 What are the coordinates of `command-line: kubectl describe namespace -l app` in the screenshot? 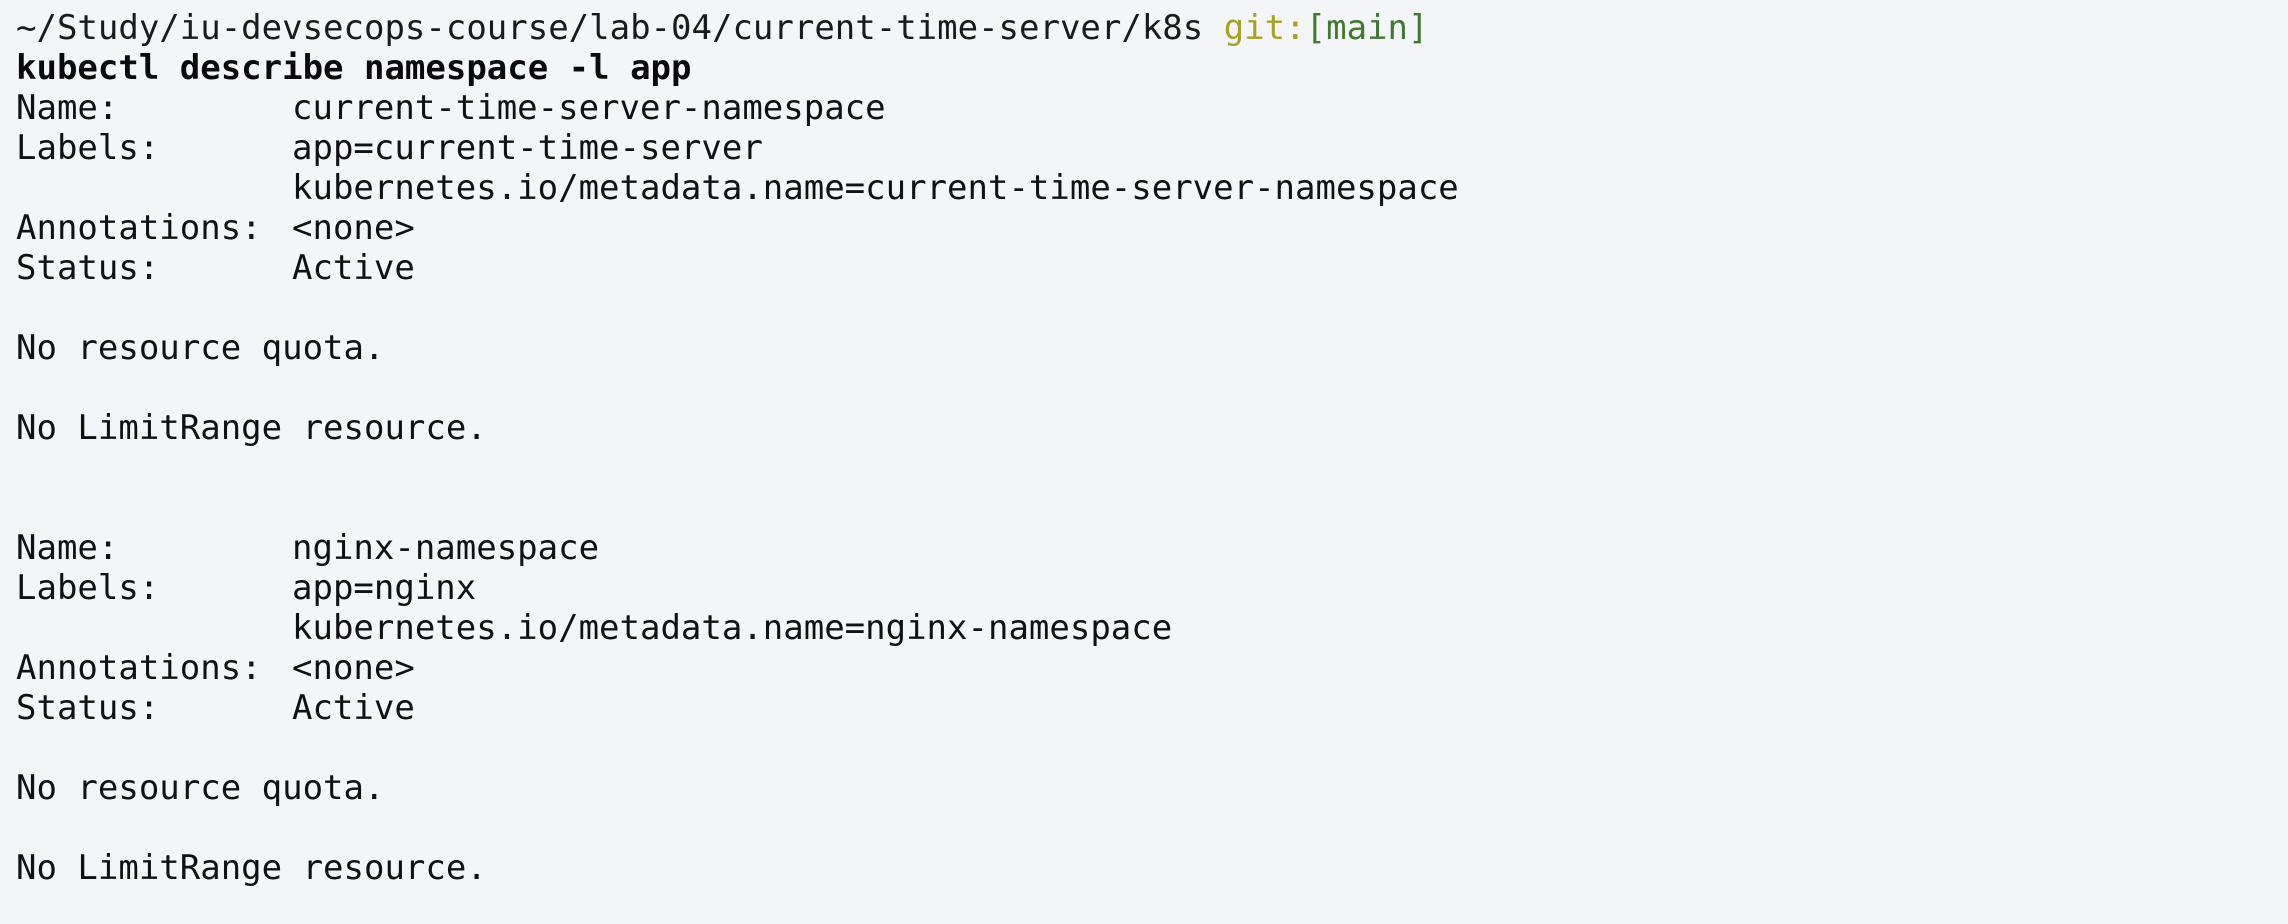 It's located at (354, 68).